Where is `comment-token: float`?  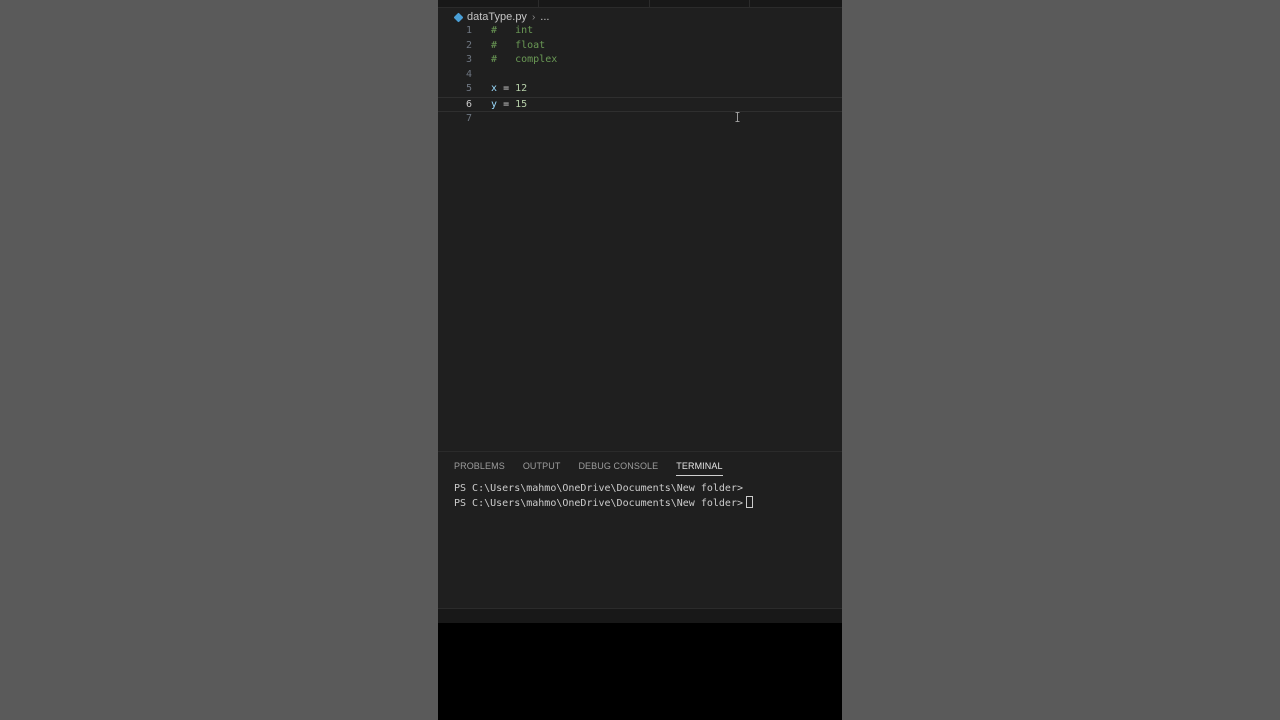
comment-token: float is located at coordinates (530, 45).